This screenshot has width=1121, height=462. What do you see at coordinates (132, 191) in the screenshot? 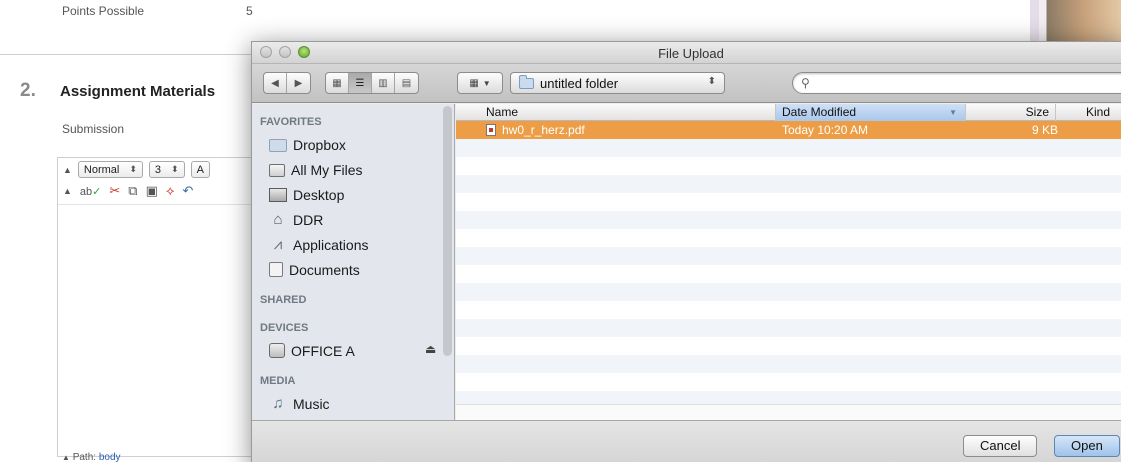
I see `copy-icon: ⧉` at bounding box center [132, 191].